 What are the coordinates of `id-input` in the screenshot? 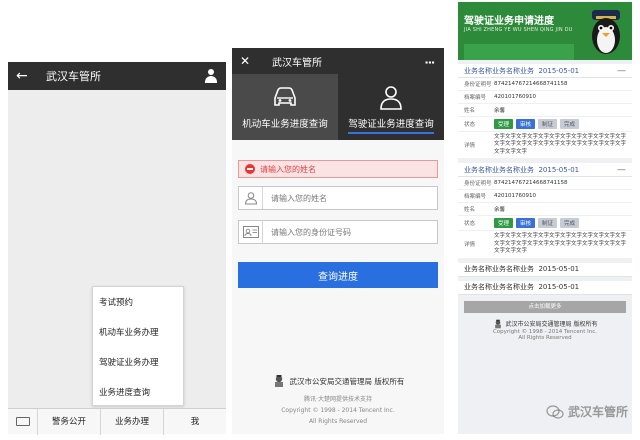 It's located at (348, 232).